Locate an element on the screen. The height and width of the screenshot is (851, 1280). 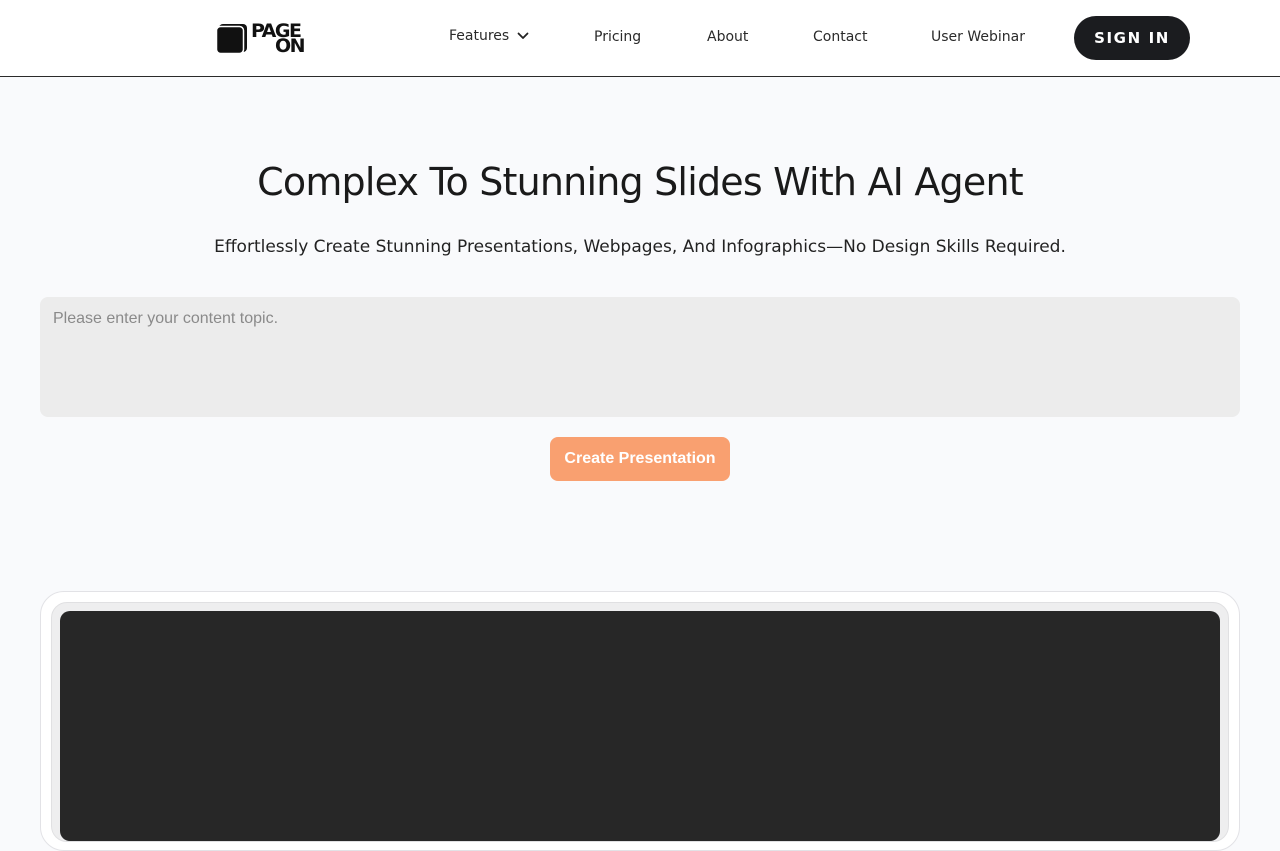
nav-pricing: Pricing is located at coordinates (617, 37).